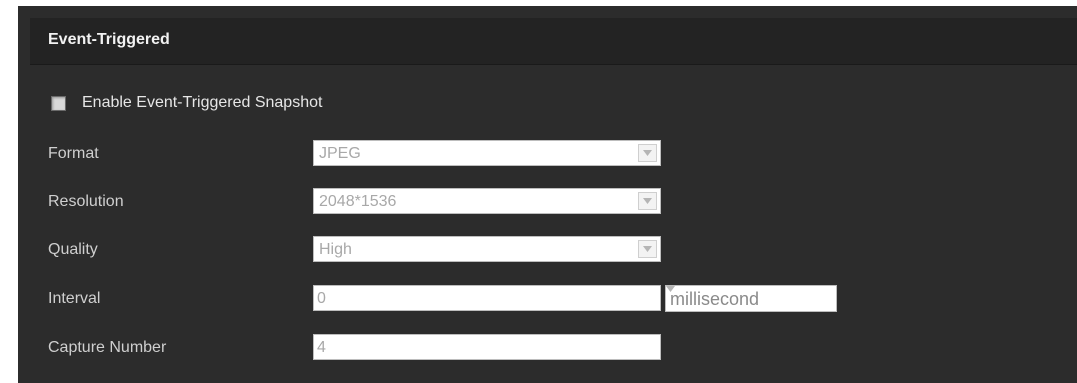 The width and height of the screenshot is (1077, 383). I want to click on interval-unit-value: millisecond, so click(715, 299).